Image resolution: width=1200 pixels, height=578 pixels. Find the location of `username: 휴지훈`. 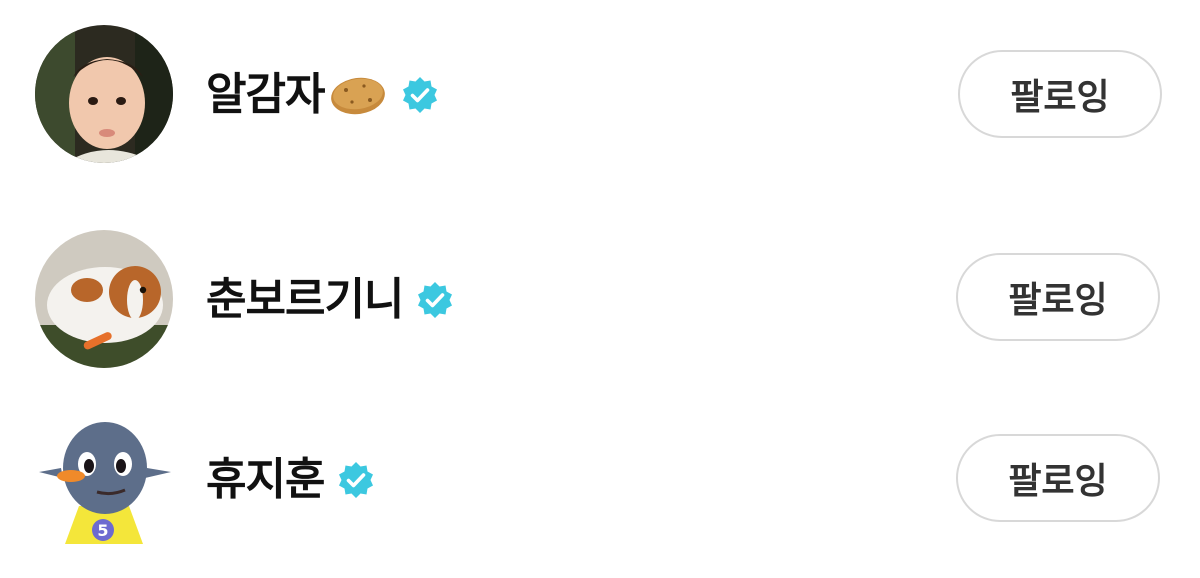

username: 휴지훈 is located at coordinates (265, 480).